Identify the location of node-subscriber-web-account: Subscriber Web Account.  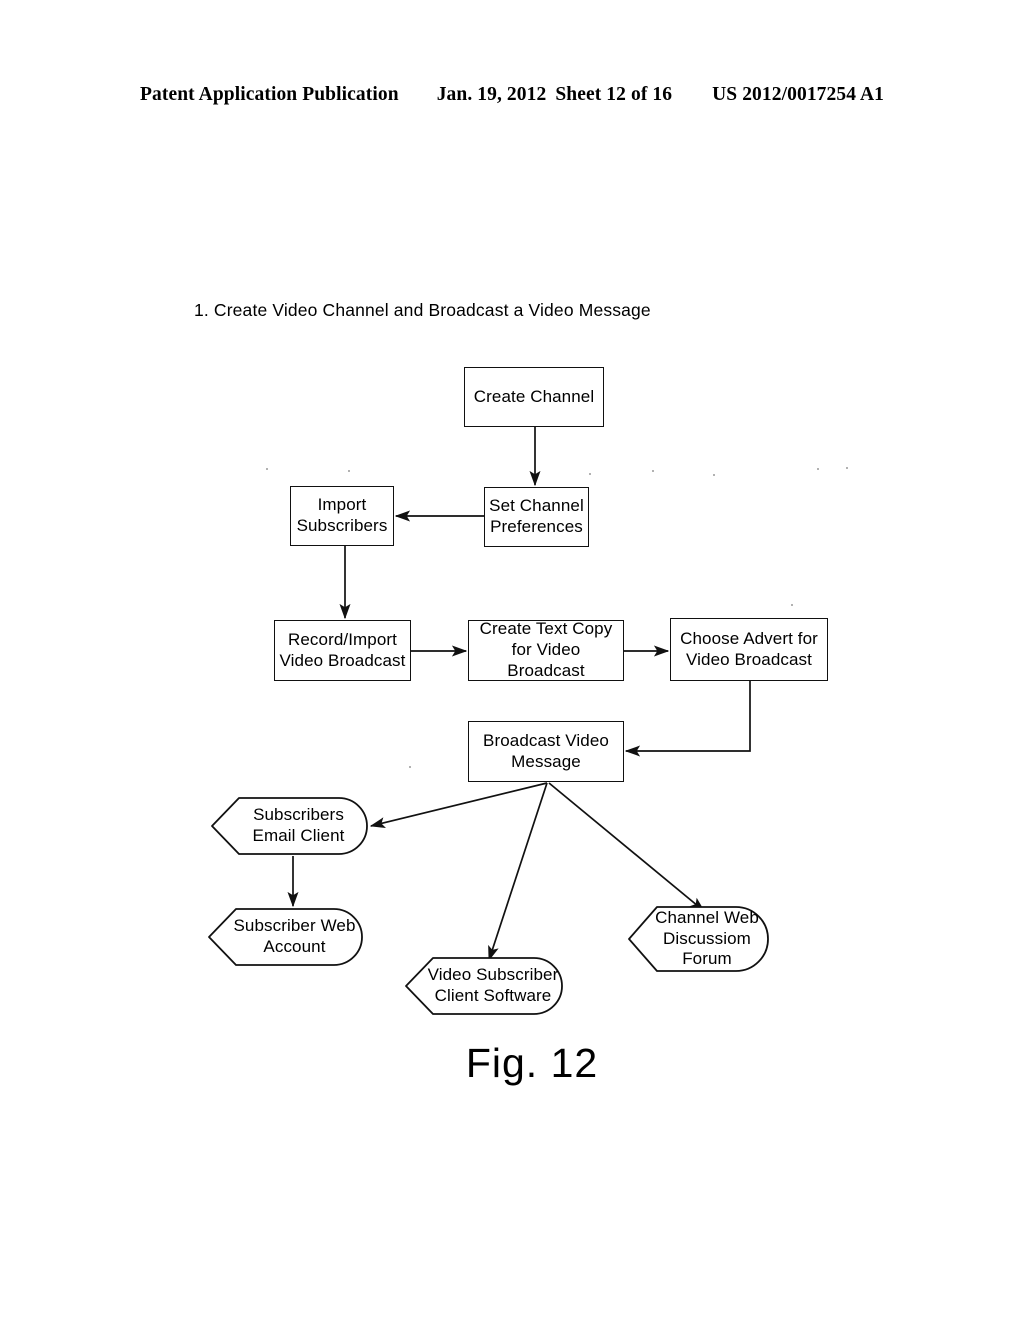
(285, 937).